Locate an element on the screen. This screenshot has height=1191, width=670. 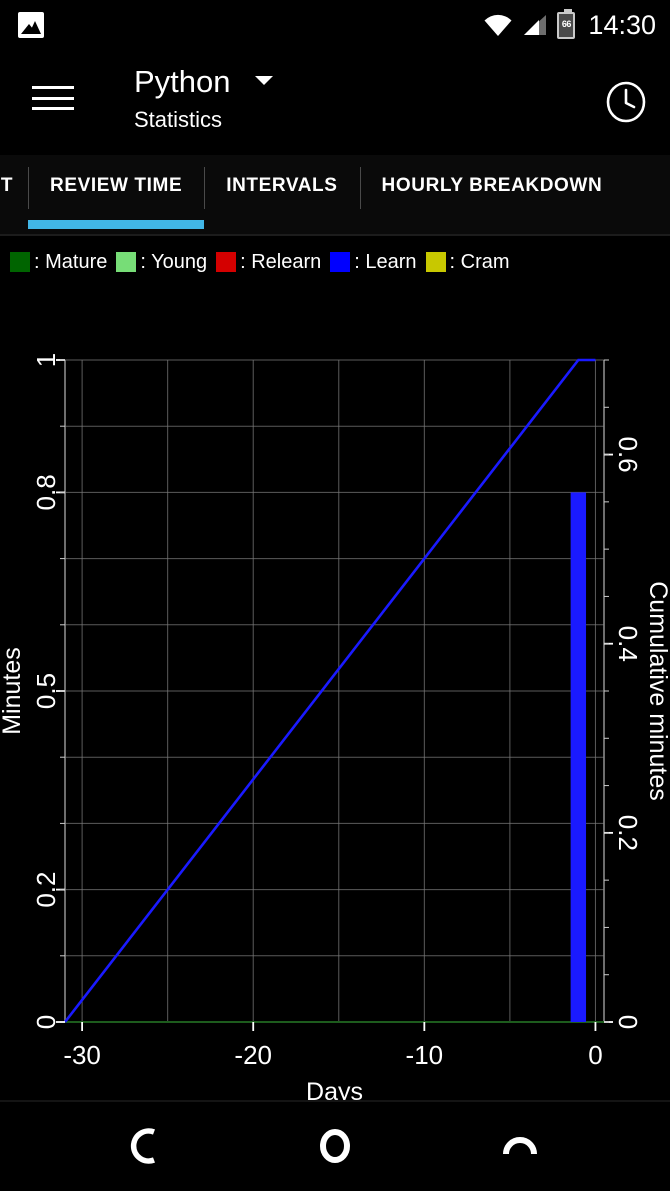
battery-icon: 66 is located at coordinates (566, 23).